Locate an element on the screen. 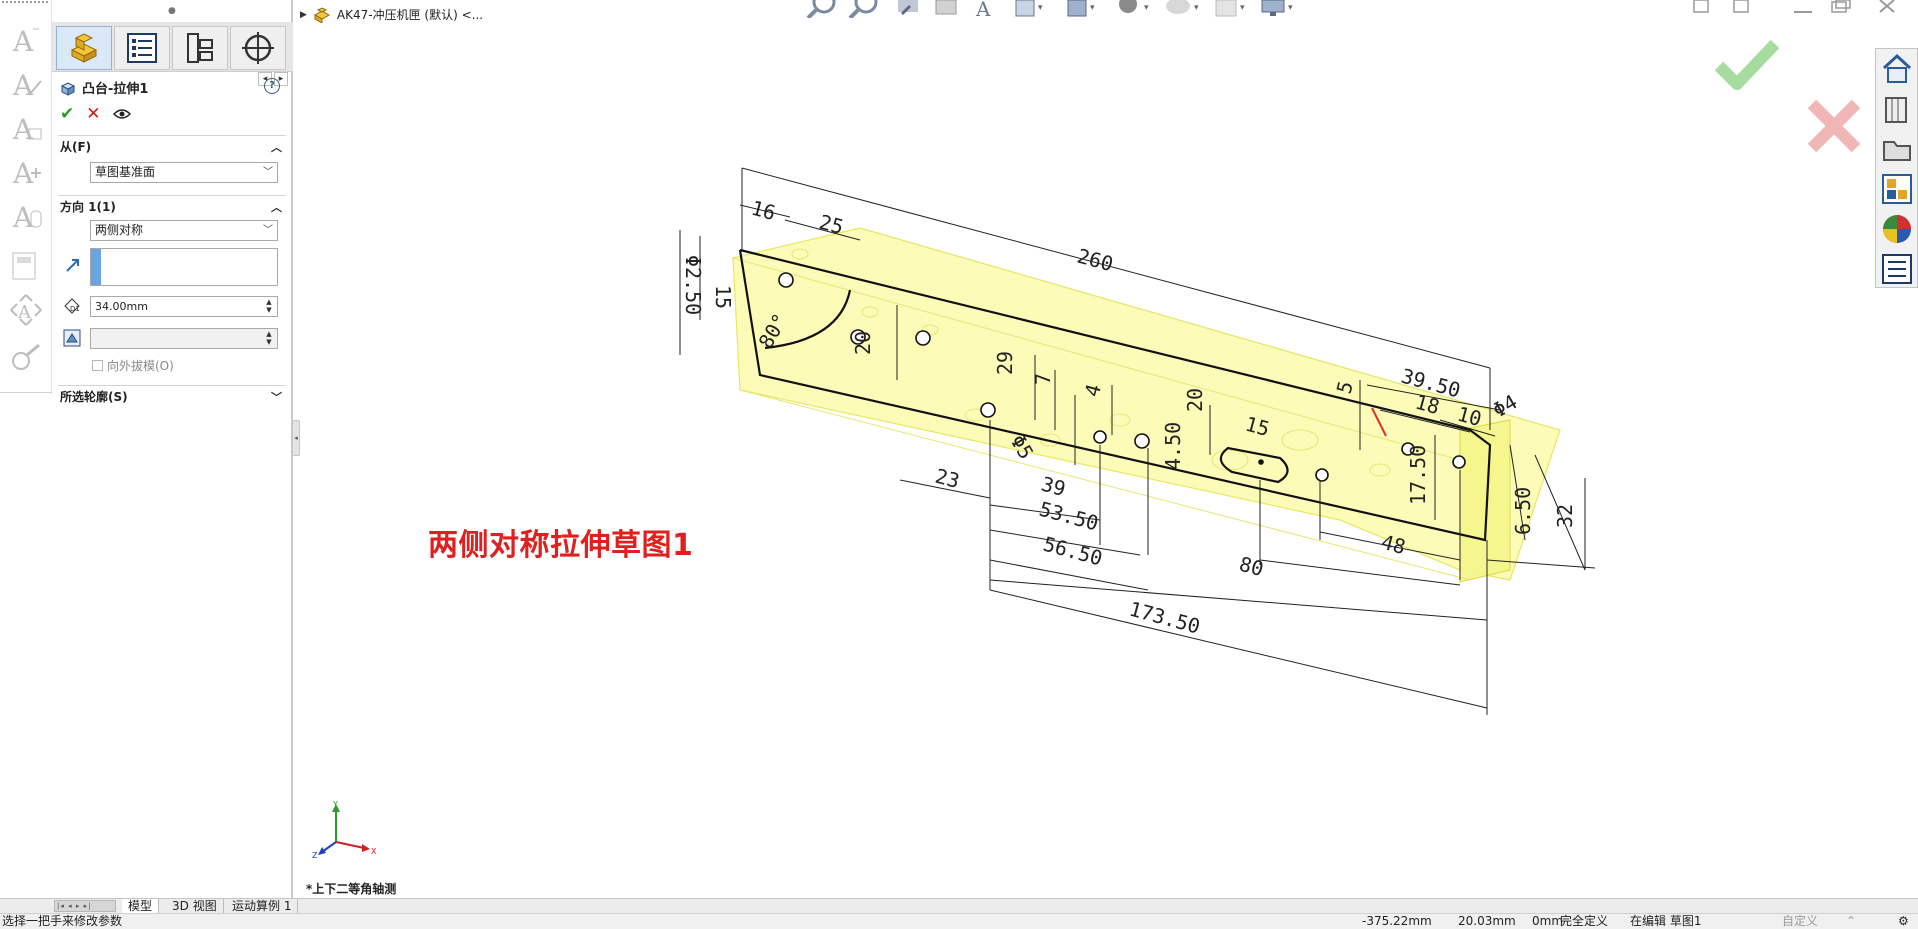  direction1-section-header: 方向 1(1) ︿ is located at coordinates (172, 206).